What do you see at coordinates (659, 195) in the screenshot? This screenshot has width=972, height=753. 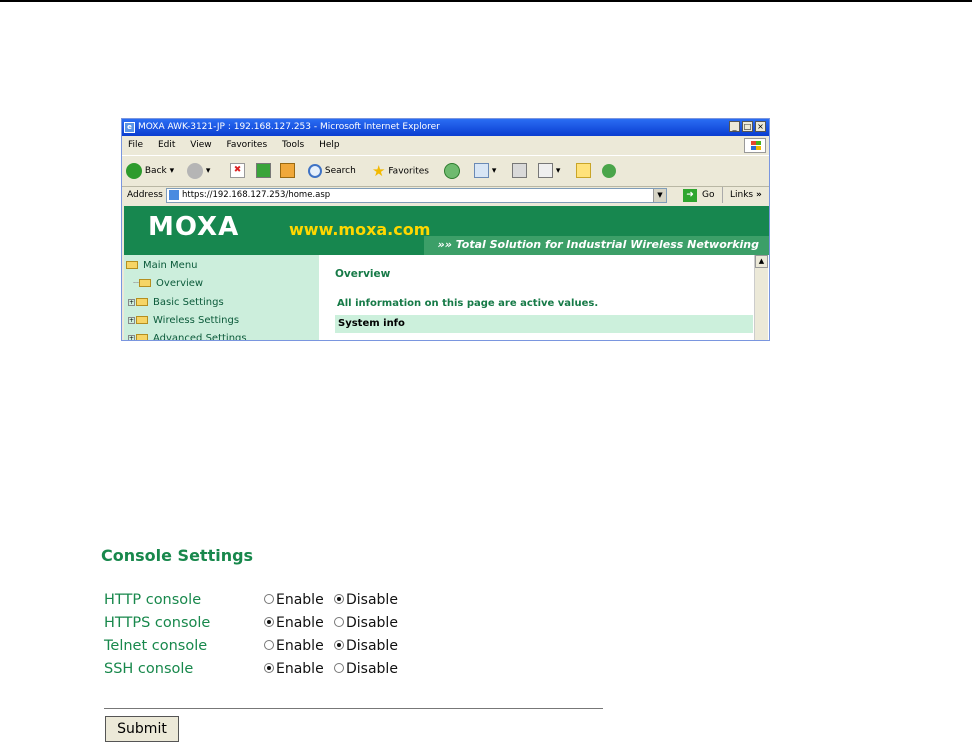 I see `chevron-down-icon: ▼` at bounding box center [659, 195].